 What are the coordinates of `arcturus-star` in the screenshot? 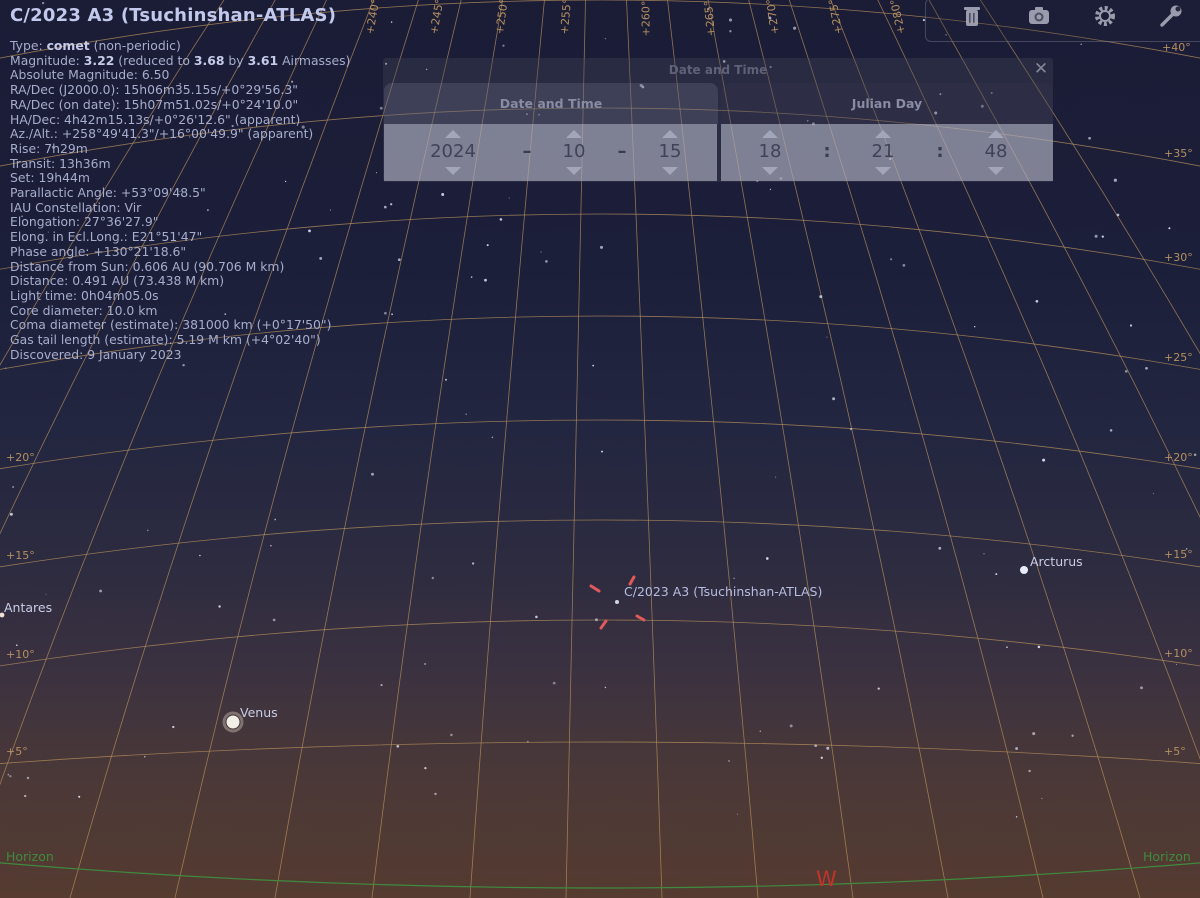 It's located at (1024, 570).